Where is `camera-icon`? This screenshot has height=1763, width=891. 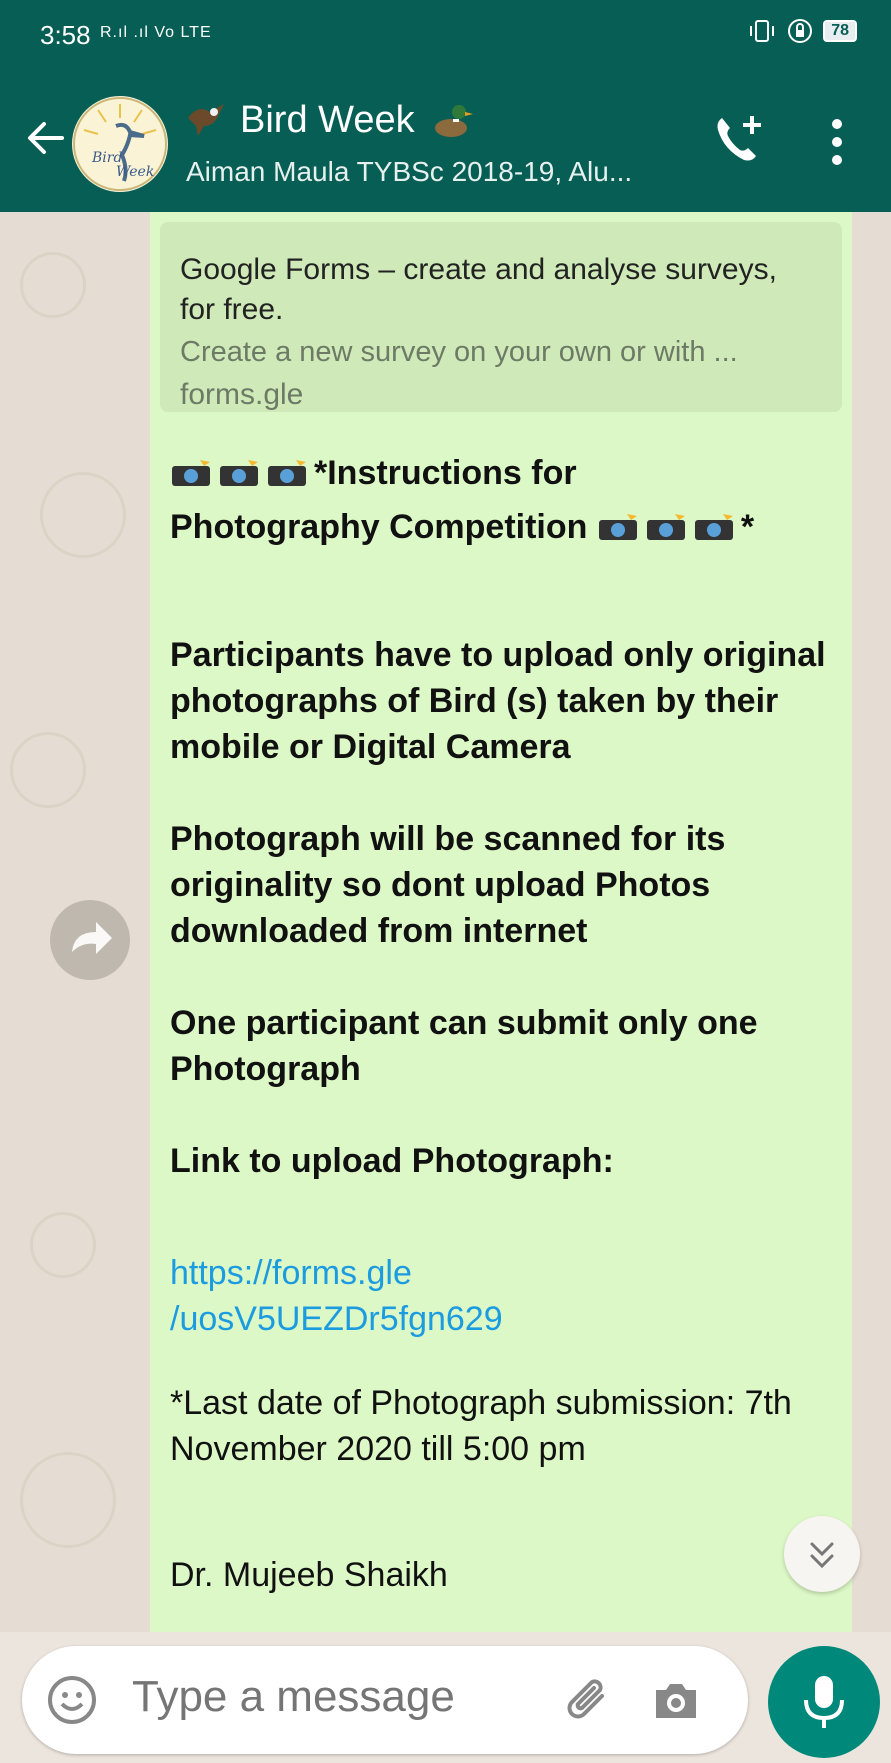 camera-icon is located at coordinates (676, 1700).